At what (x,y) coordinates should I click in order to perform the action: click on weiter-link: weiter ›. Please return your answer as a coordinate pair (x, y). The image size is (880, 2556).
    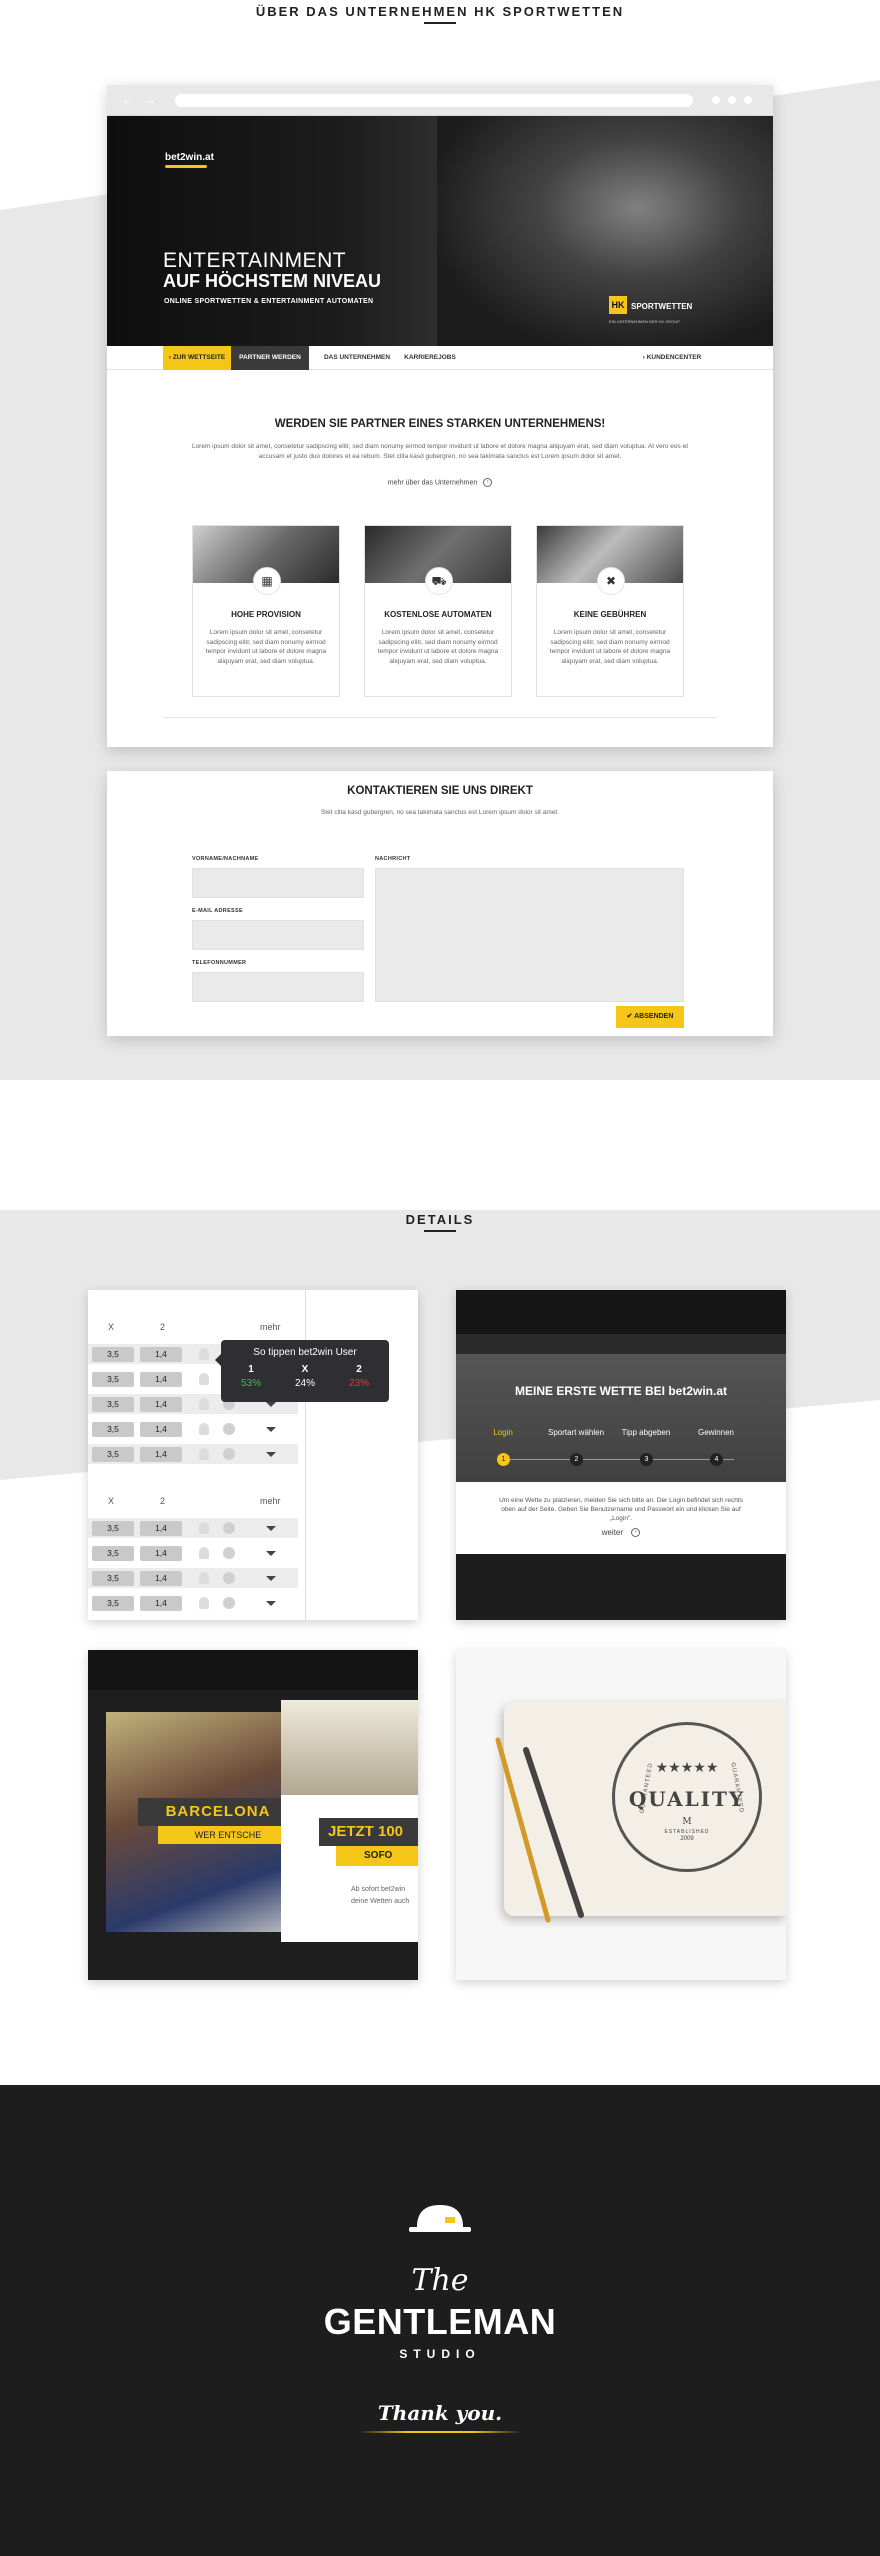
    Looking at the image, I should click on (621, 1533).